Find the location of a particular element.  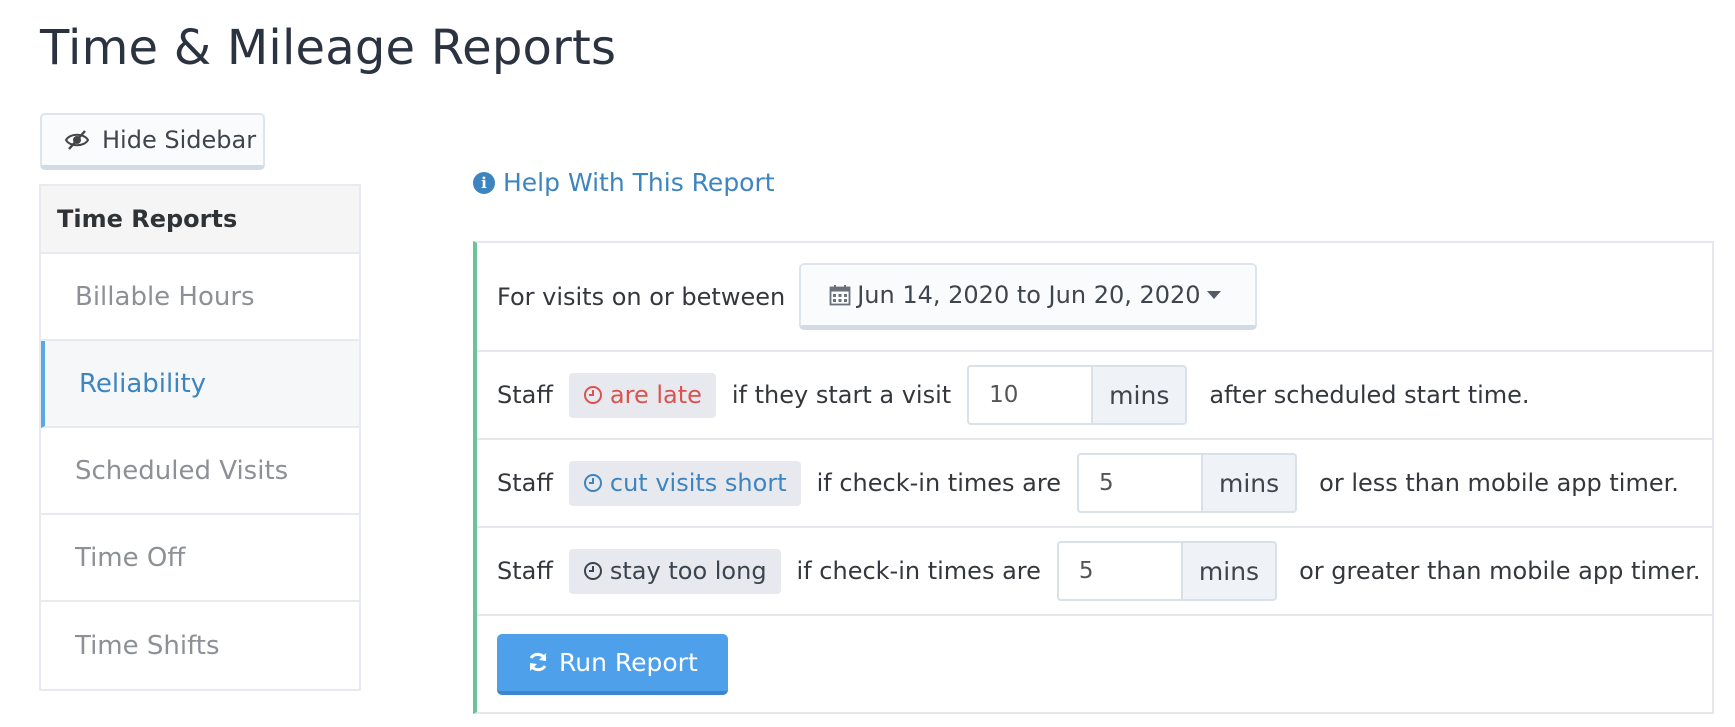

short-badge: cut visits short is located at coordinates (684, 483).